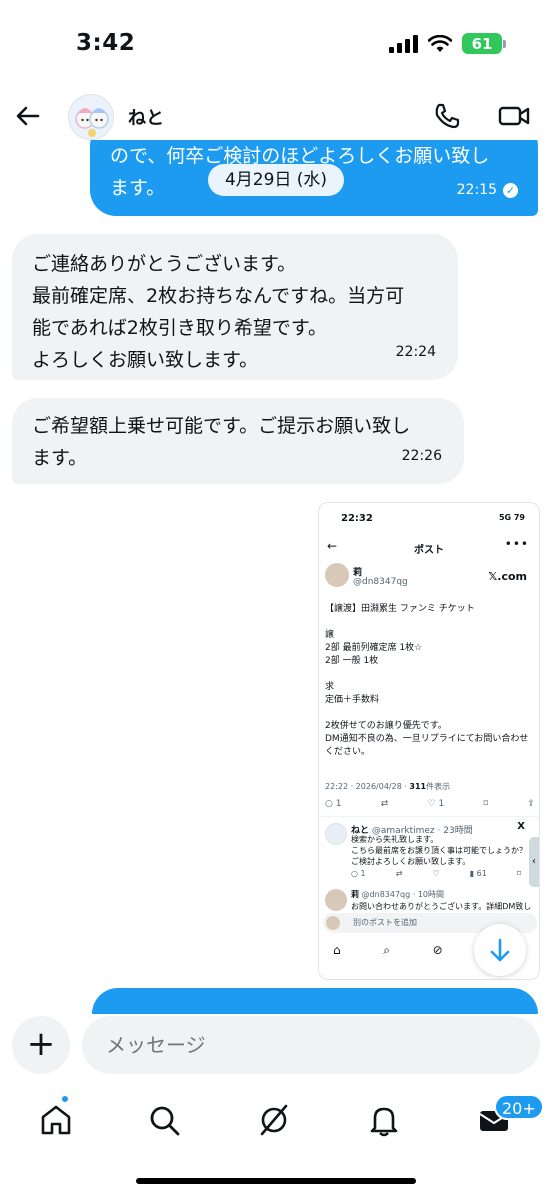  What do you see at coordinates (357, 518) in the screenshot?
I see `screenshot-status-time: 22:32` at bounding box center [357, 518].